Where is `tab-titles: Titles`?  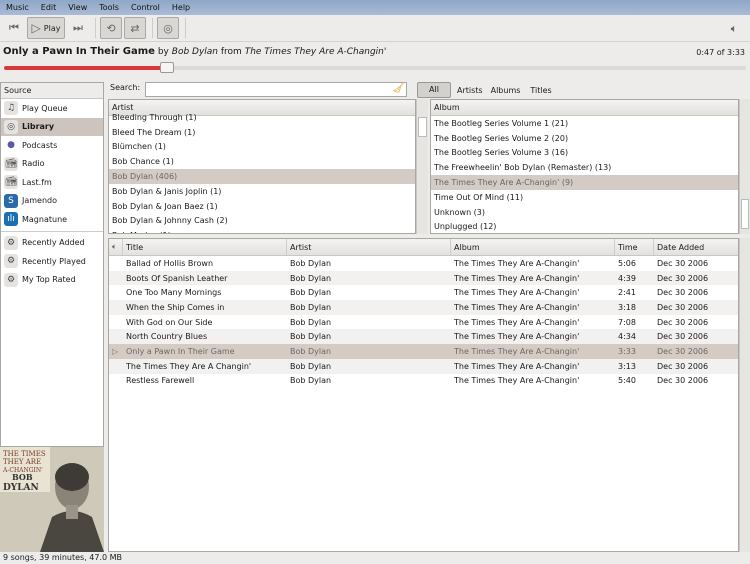 tab-titles: Titles is located at coordinates (540, 90).